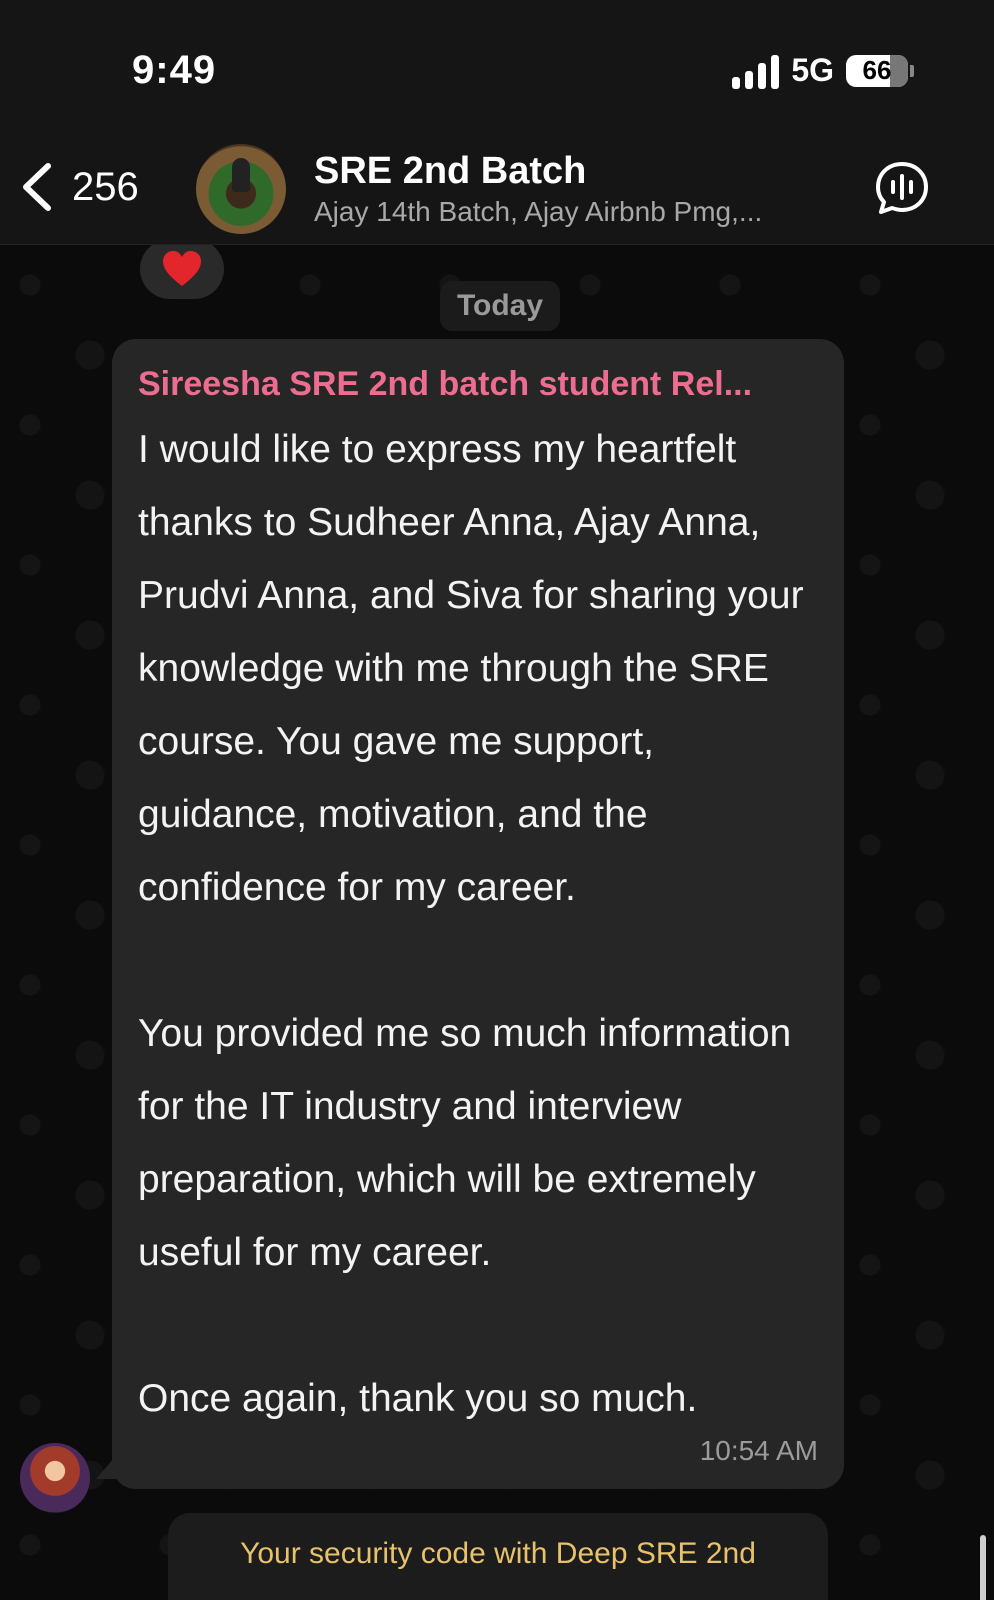 The image size is (994, 1600). I want to click on group-avatar, so click(241, 189).